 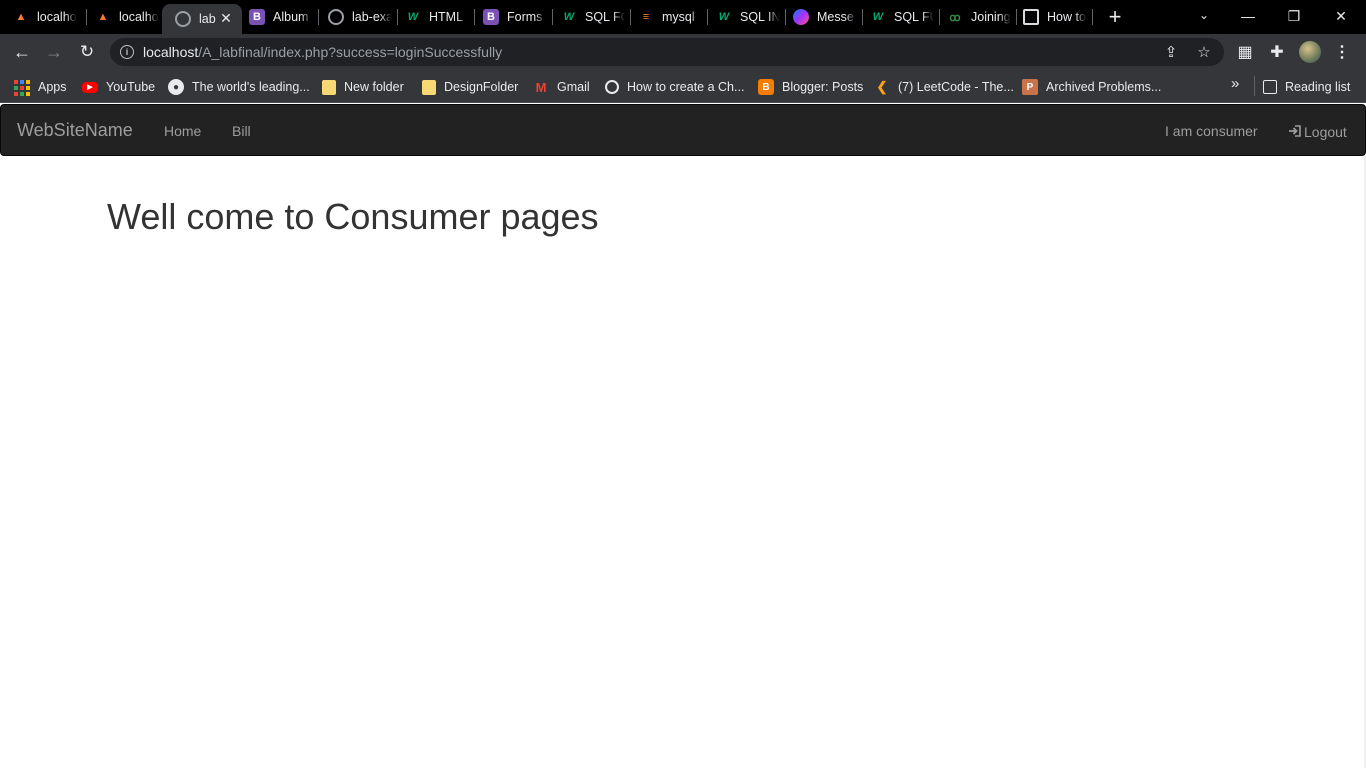 I want to click on back-button: ←, so click(x=22, y=52).